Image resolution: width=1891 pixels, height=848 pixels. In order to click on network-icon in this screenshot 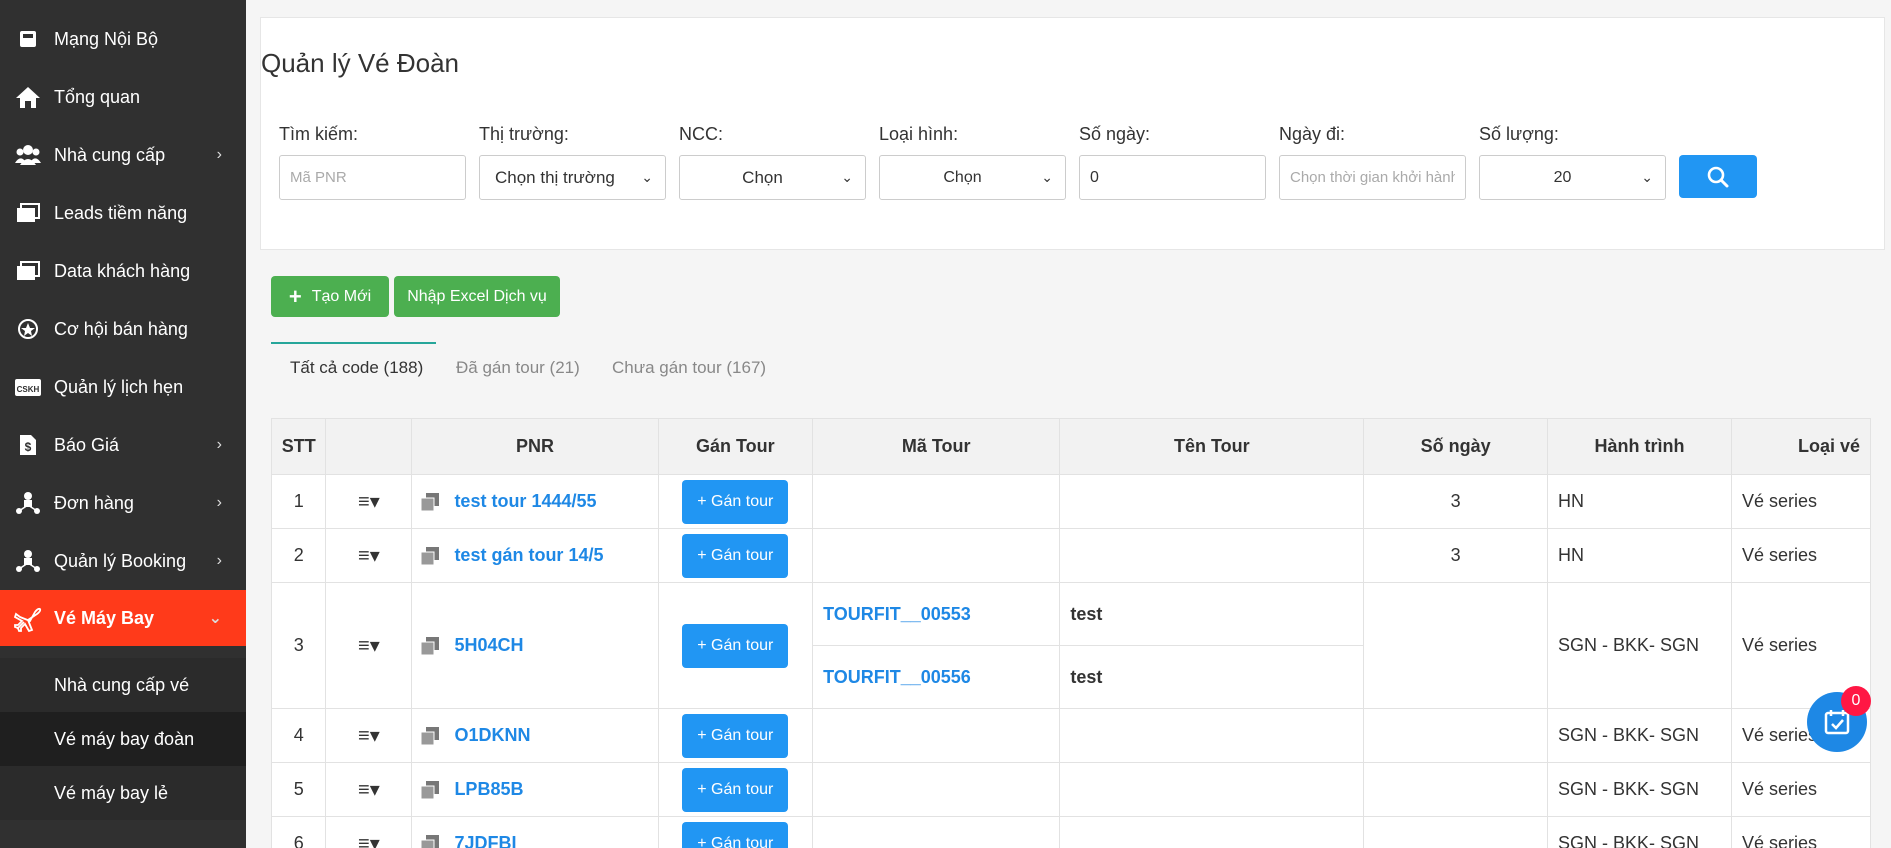, I will do `click(28, 503)`.